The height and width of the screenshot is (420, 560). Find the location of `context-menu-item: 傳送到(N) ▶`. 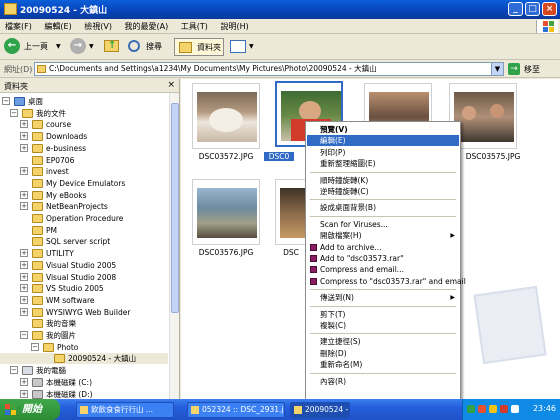

context-menu-item: 傳送到(N) ▶ is located at coordinates (383, 297).